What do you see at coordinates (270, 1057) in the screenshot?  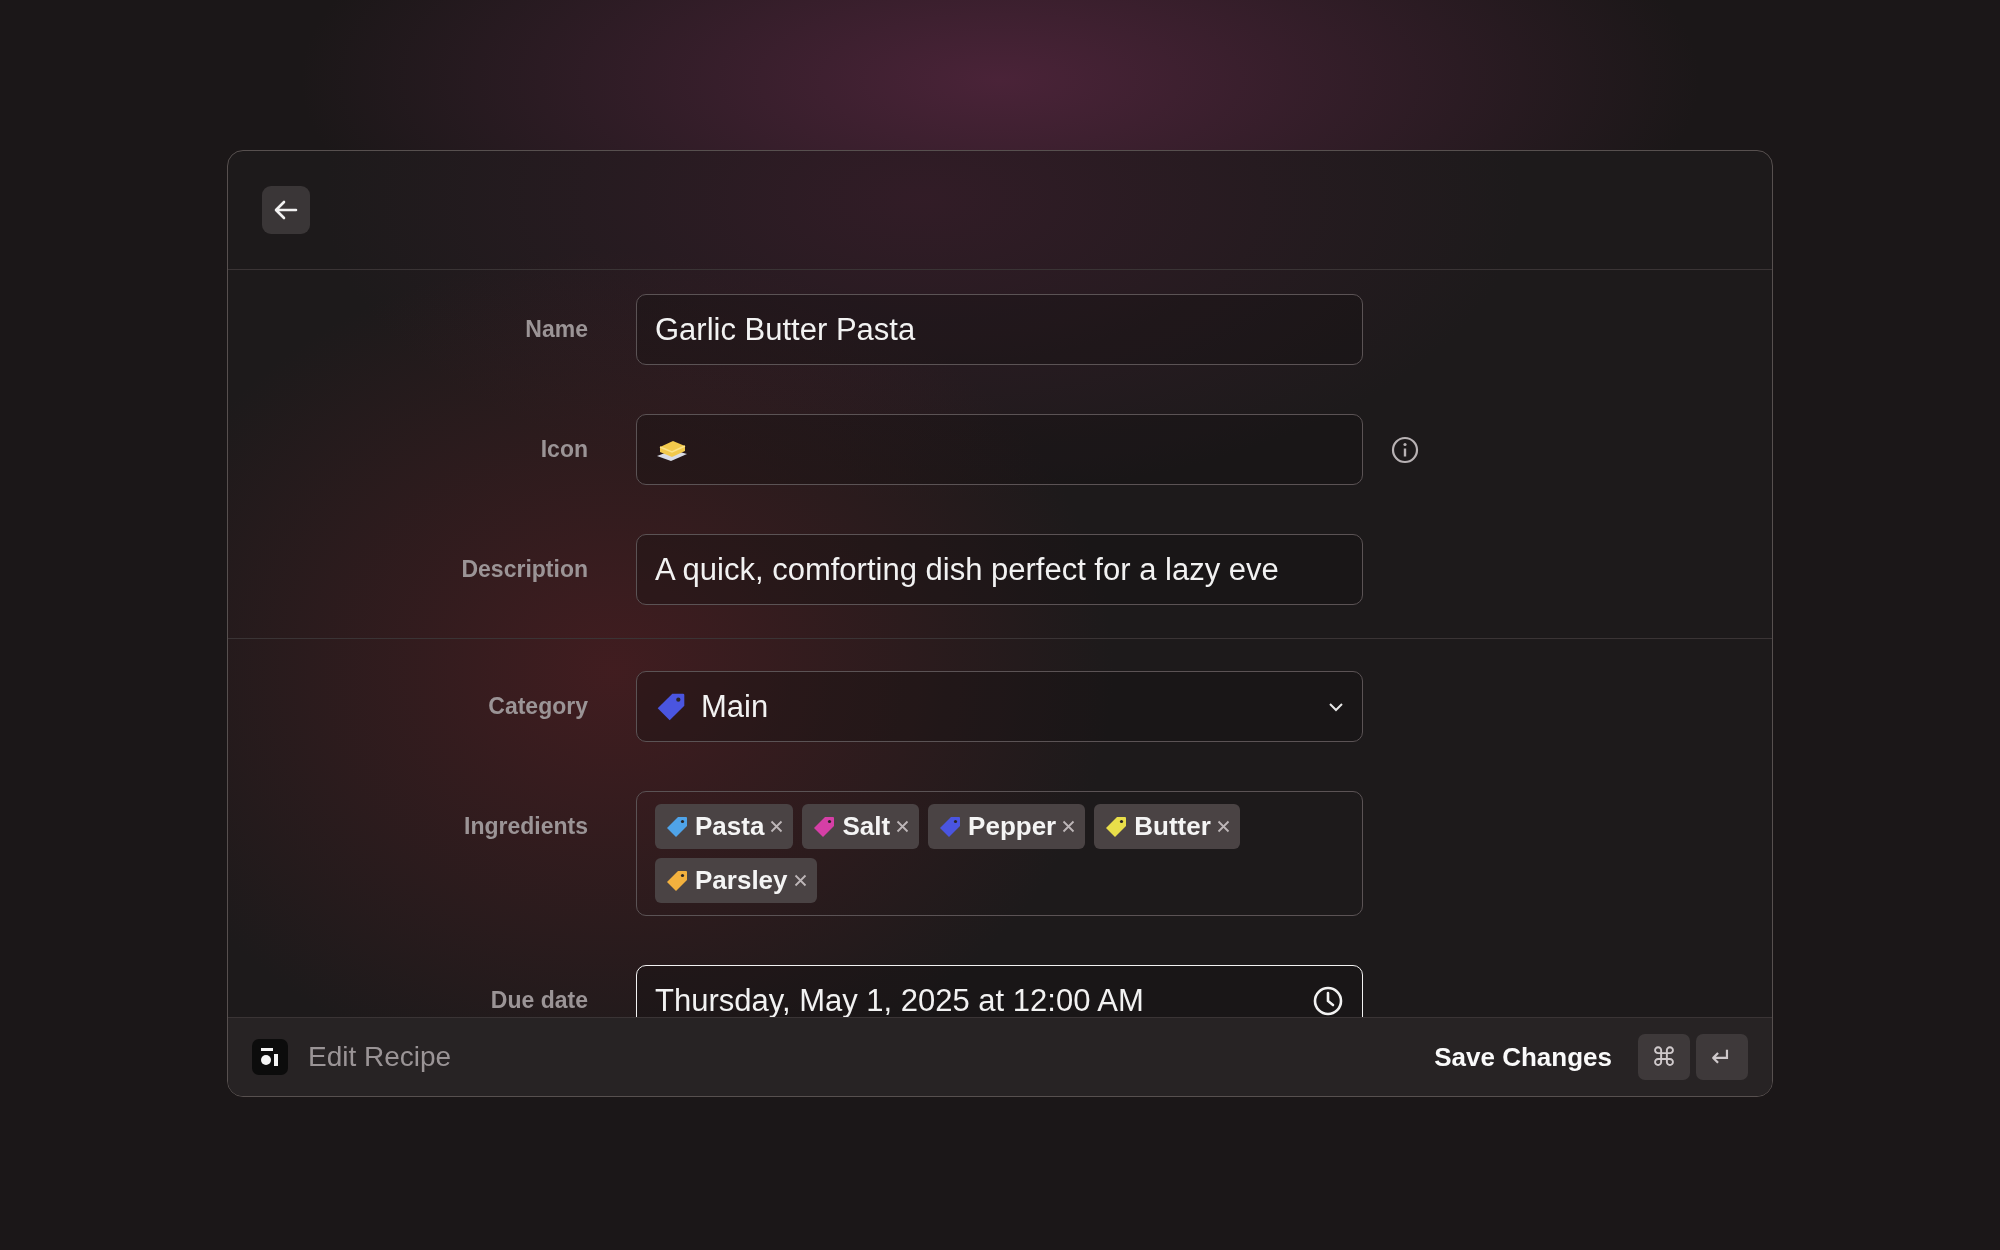 I see `app-logo-icon` at bounding box center [270, 1057].